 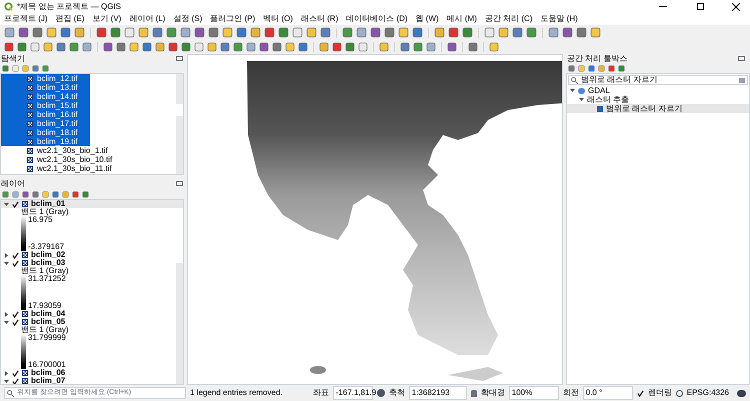 I want to click on menu-item: 공간 처리 (C), so click(x=508, y=19).